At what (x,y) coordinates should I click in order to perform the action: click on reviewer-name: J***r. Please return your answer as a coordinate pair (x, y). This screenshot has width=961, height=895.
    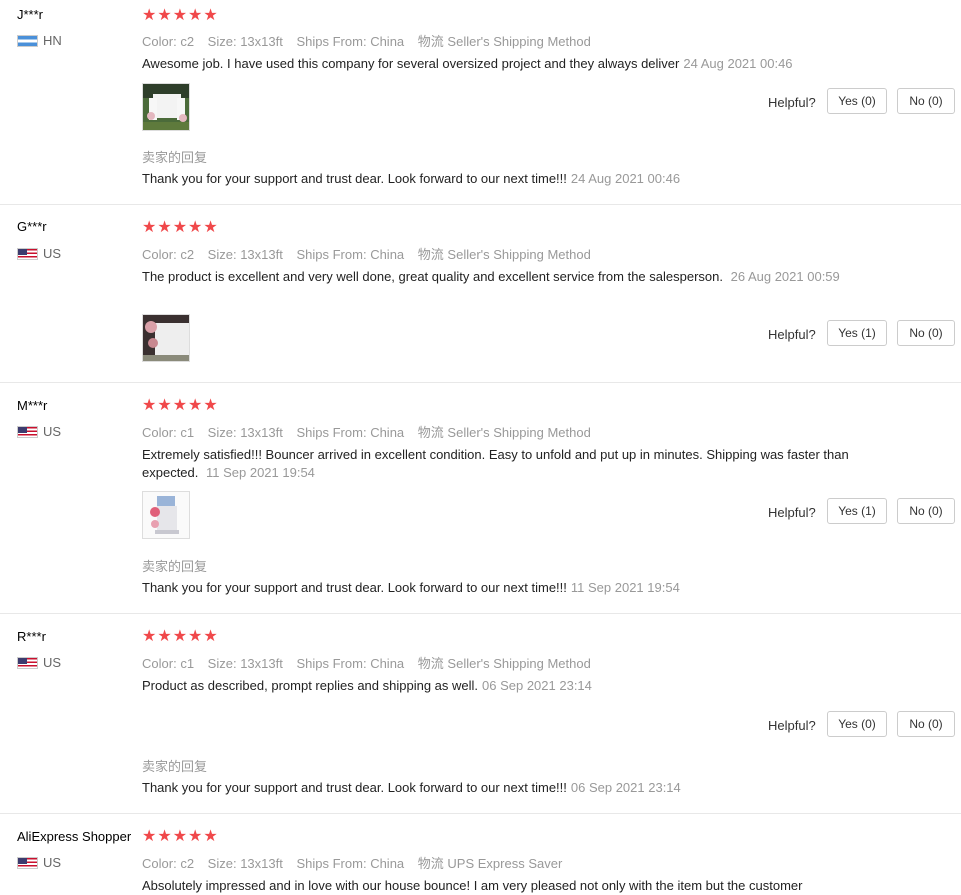
    Looking at the image, I should click on (30, 14).